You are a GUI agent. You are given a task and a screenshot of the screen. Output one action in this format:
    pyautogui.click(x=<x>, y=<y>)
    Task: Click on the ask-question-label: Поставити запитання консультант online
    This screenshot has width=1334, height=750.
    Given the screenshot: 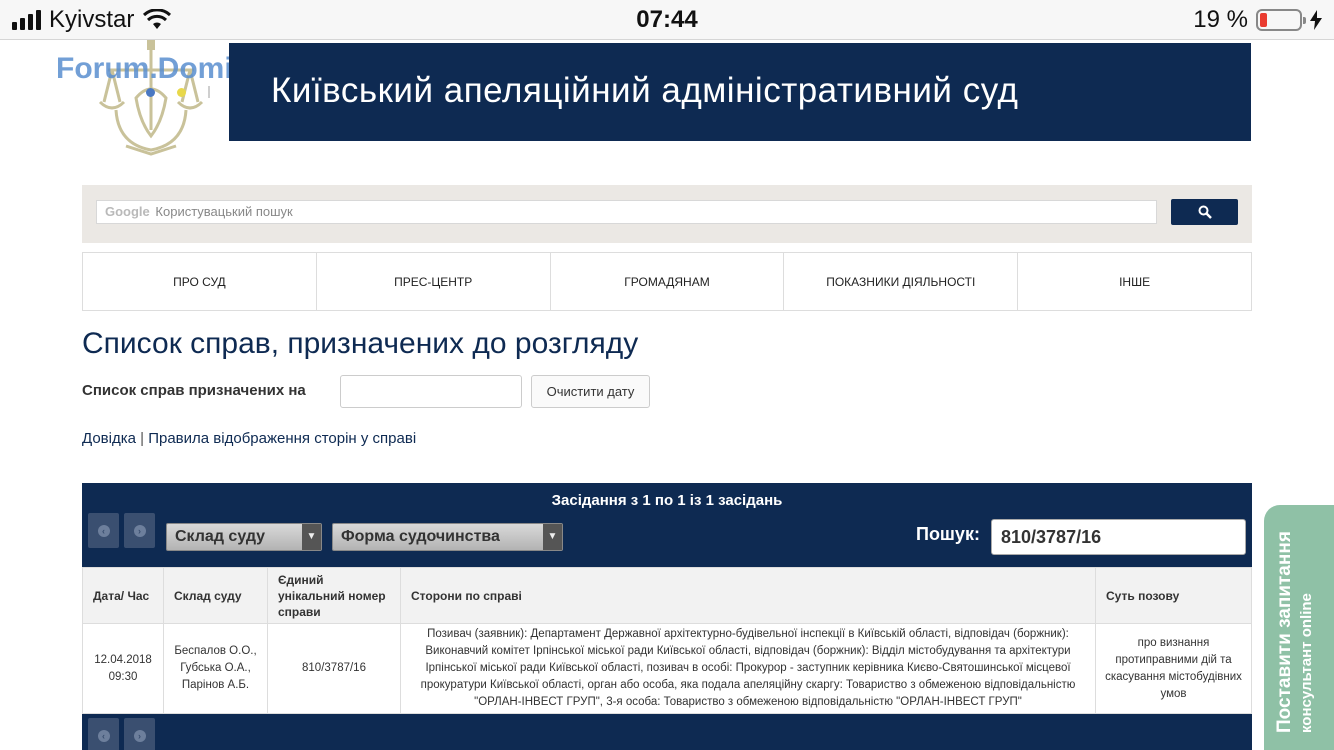 What is the action you would take?
    pyautogui.click(x=1294, y=632)
    